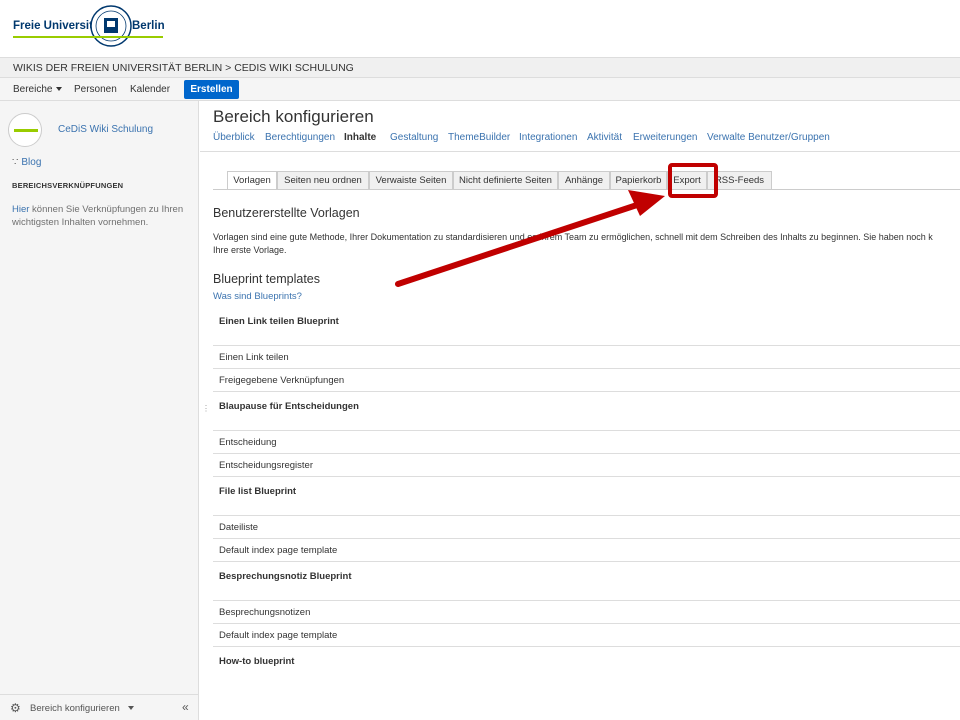 This screenshot has height=720, width=960. I want to click on list-item: File list Blueprint, so click(586, 496).